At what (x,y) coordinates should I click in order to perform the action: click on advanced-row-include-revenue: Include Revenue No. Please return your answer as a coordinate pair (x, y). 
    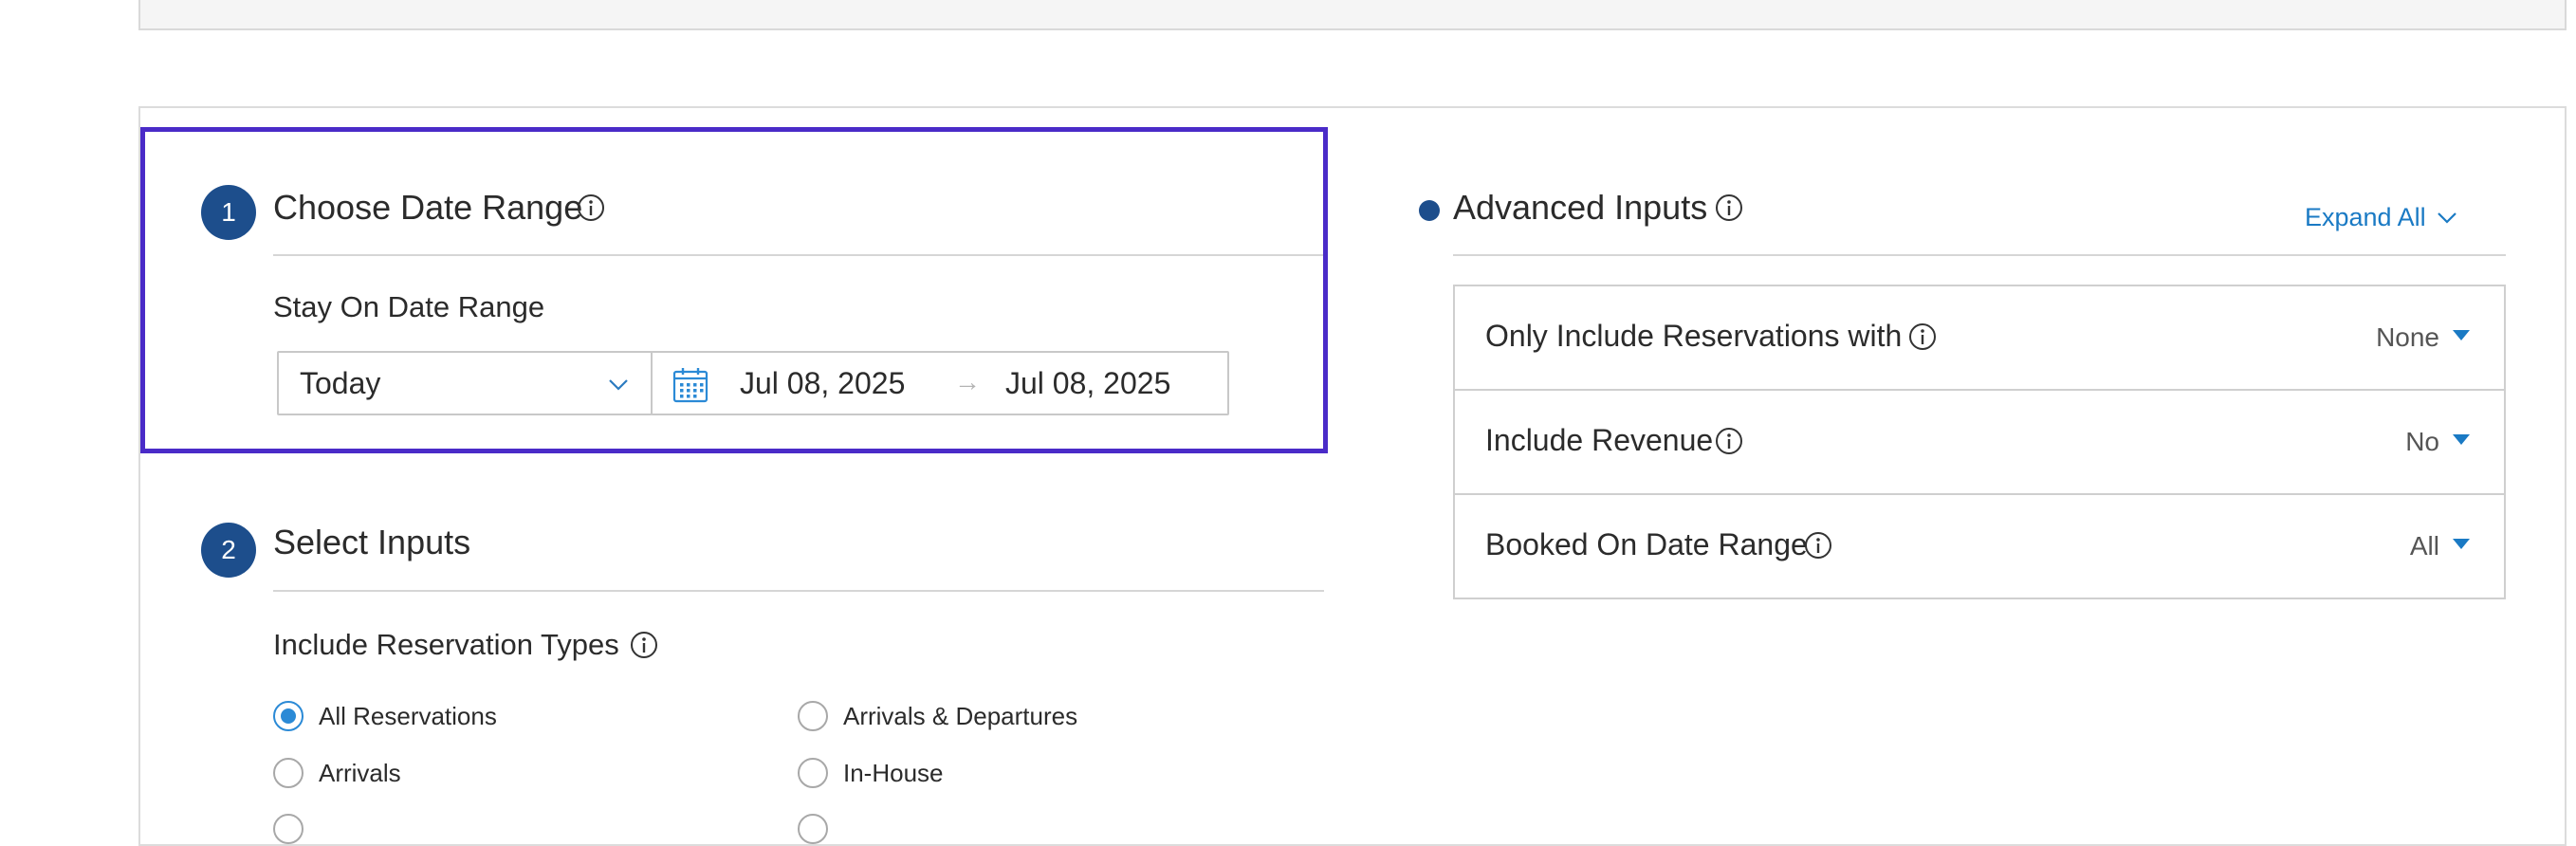
    Looking at the image, I should click on (1979, 443).